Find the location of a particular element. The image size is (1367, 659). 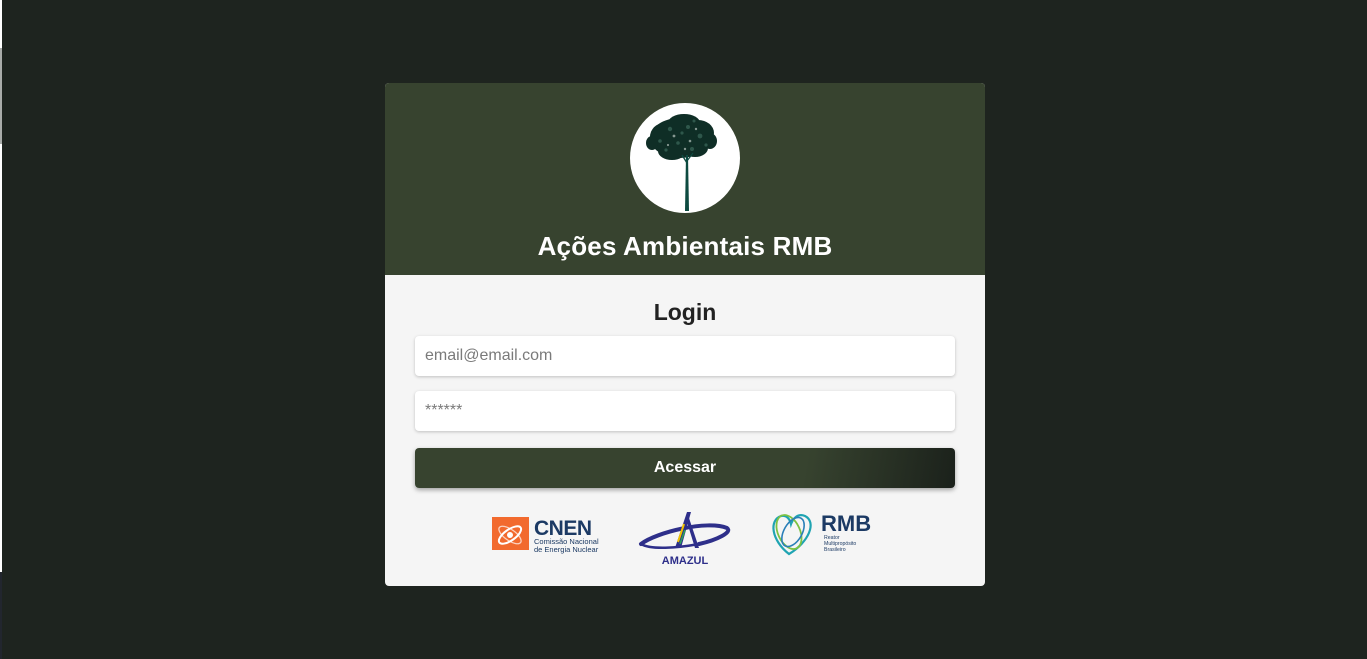

amazul-logo: AMAZUL is located at coordinates (685, 539).